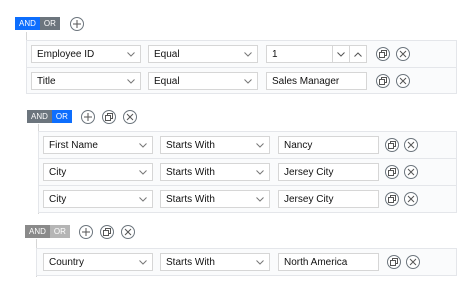 The height and width of the screenshot is (292, 474). I want to click on rule-row: Employee ID Equal 1, so click(241, 54).